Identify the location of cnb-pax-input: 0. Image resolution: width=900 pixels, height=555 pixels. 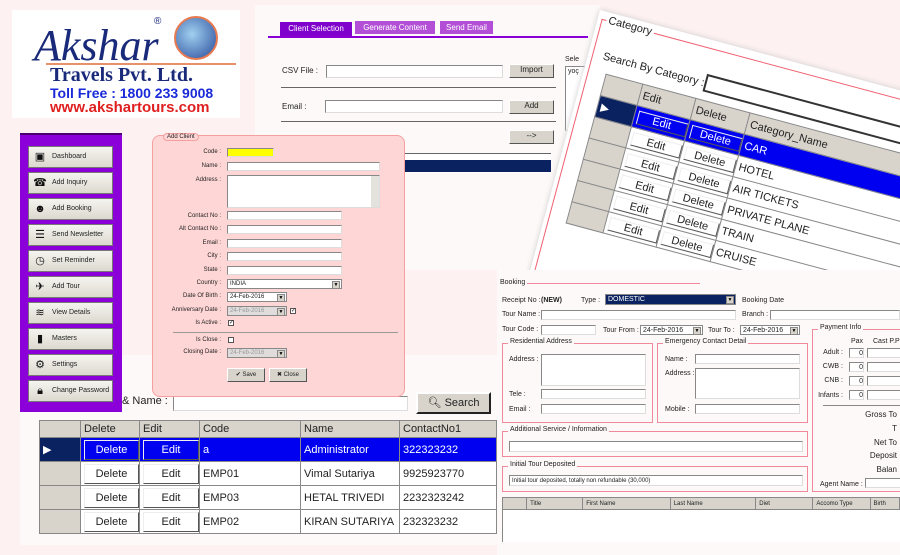
(856, 381).